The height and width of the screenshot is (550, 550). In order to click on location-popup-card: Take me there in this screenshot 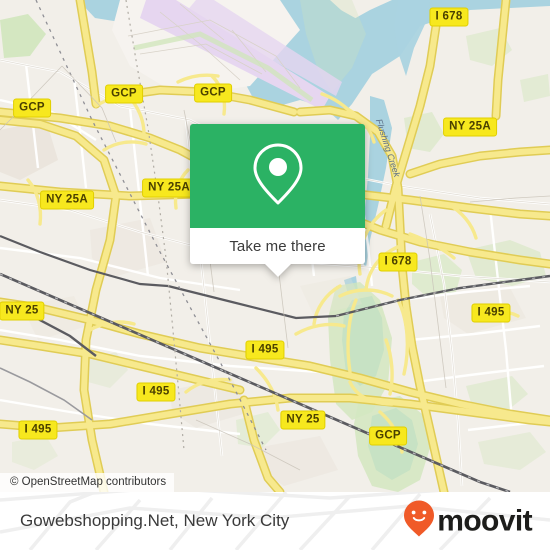, I will do `click(277, 200)`.